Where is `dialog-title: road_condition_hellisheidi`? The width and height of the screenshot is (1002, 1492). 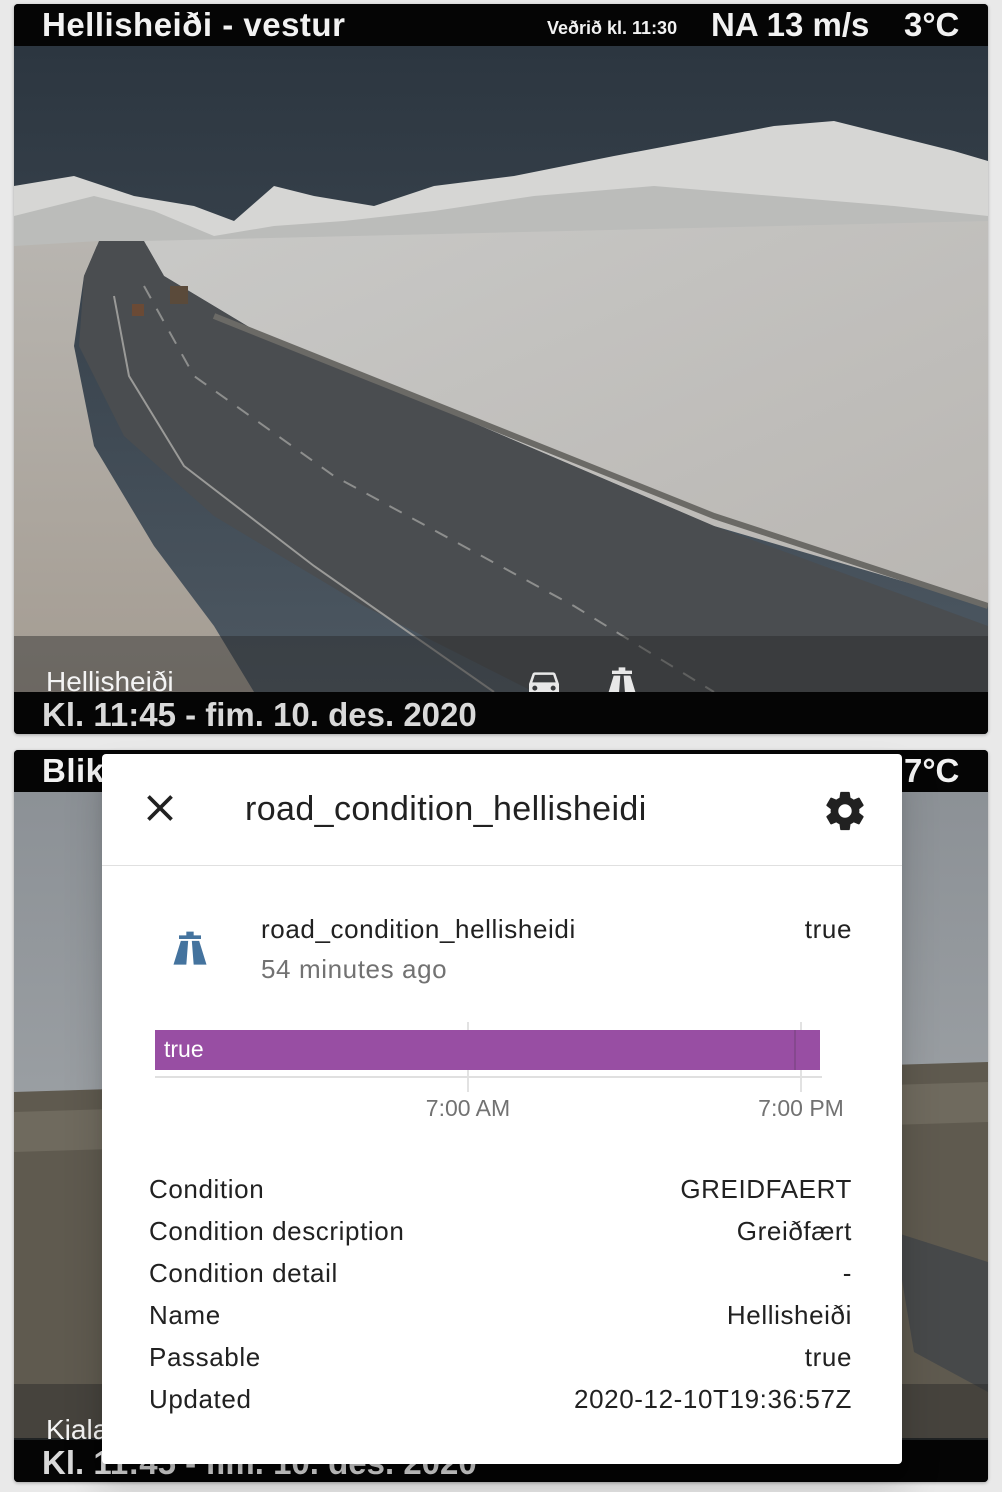 dialog-title: road_condition_hellisheidi is located at coordinates (446, 809).